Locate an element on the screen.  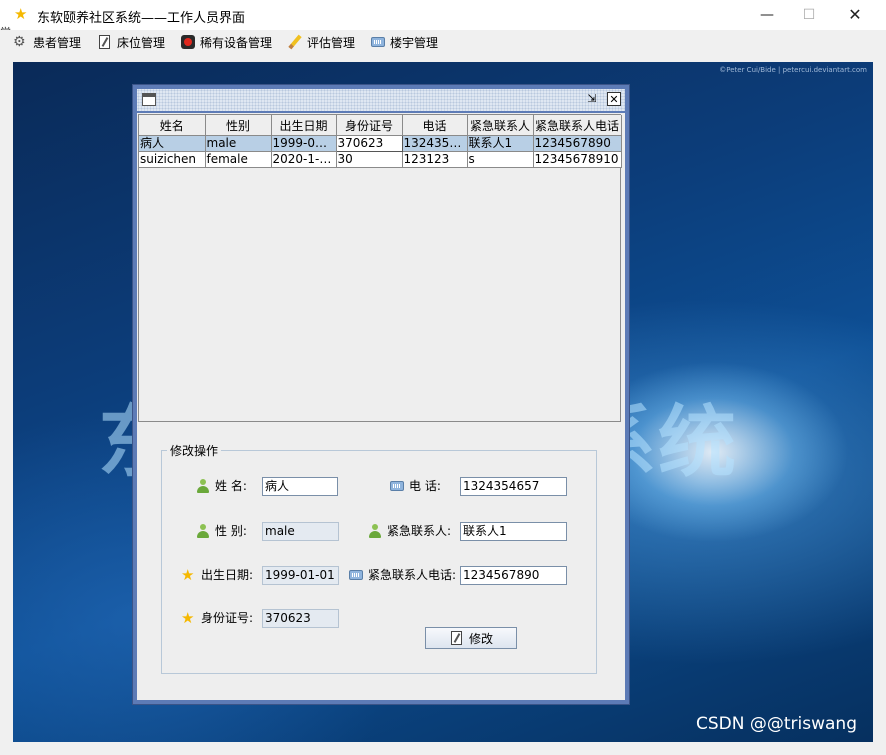
menu-assessment-management: 评估管理 is located at coordinates (321, 42).